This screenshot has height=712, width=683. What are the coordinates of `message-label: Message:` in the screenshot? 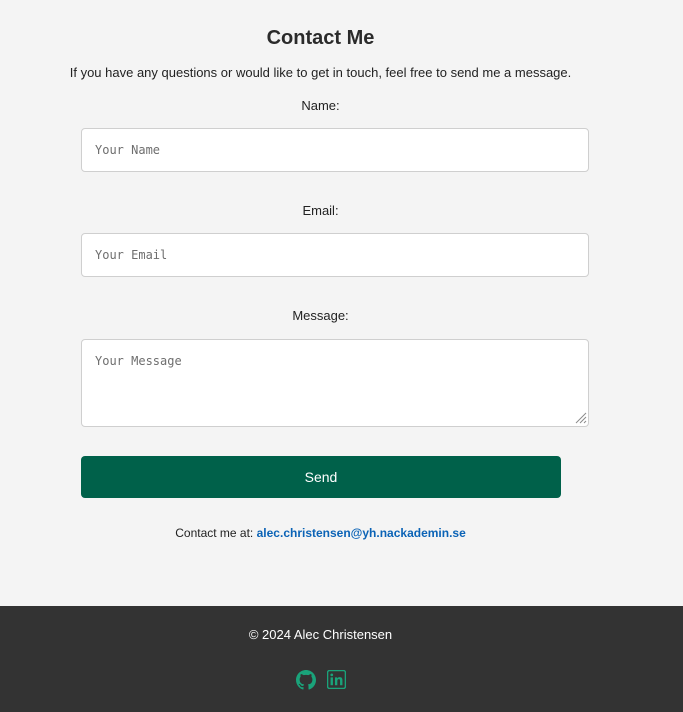 It's located at (320, 315).